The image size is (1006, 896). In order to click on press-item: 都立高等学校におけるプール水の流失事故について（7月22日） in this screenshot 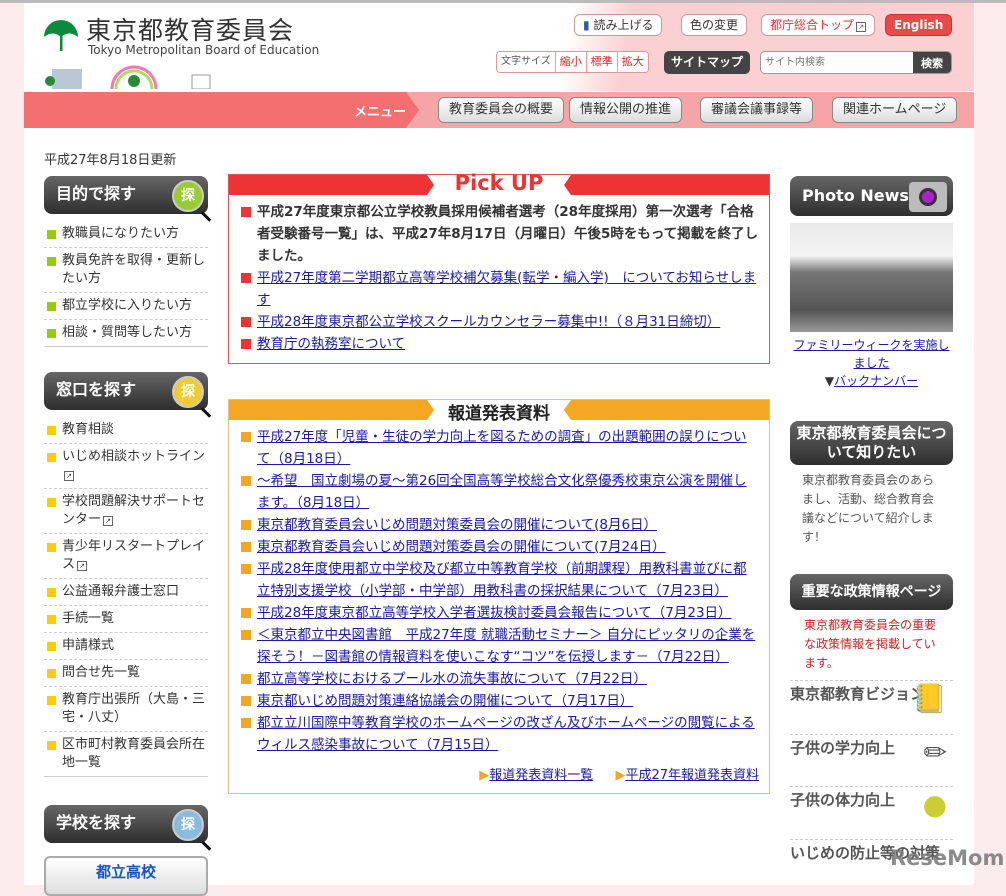, I will do `click(500, 679)`.